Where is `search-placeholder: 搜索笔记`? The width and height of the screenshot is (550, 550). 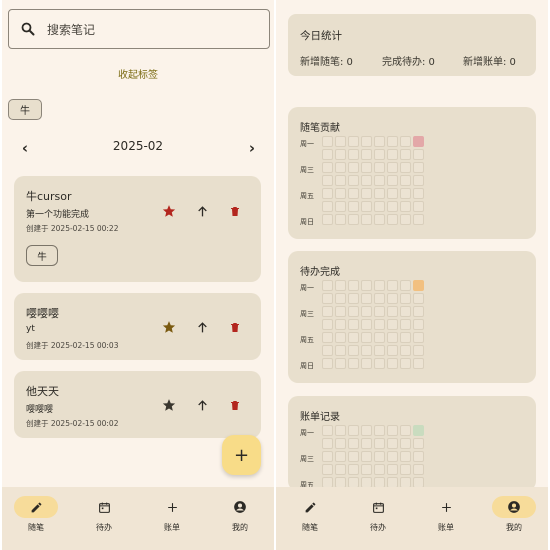
search-placeholder: 搜索笔记 is located at coordinates (71, 29).